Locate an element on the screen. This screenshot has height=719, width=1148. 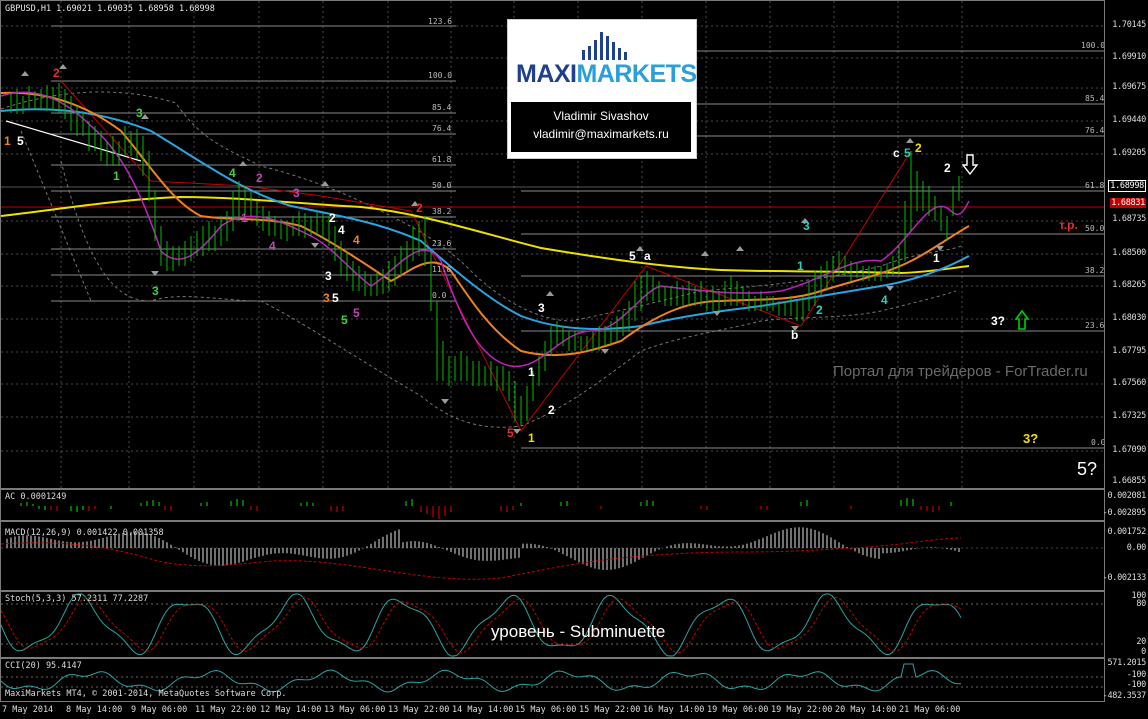
target-zone-label: т.р. is located at coordinates (1068, 225).